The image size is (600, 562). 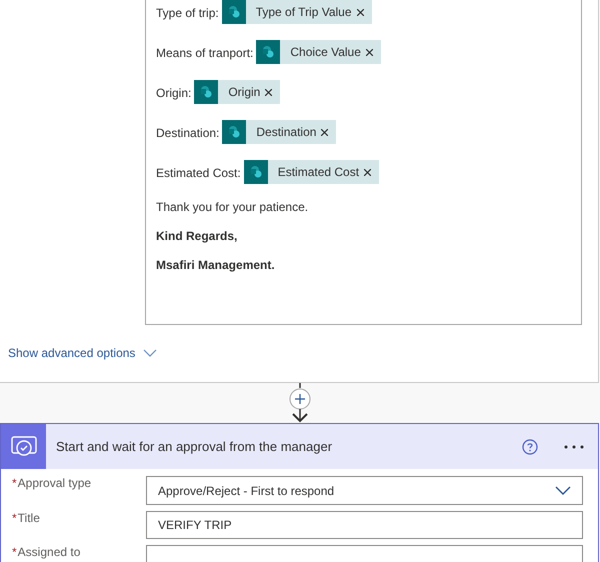 What do you see at coordinates (286, 132) in the screenshot?
I see `token-text: Destination` at bounding box center [286, 132].